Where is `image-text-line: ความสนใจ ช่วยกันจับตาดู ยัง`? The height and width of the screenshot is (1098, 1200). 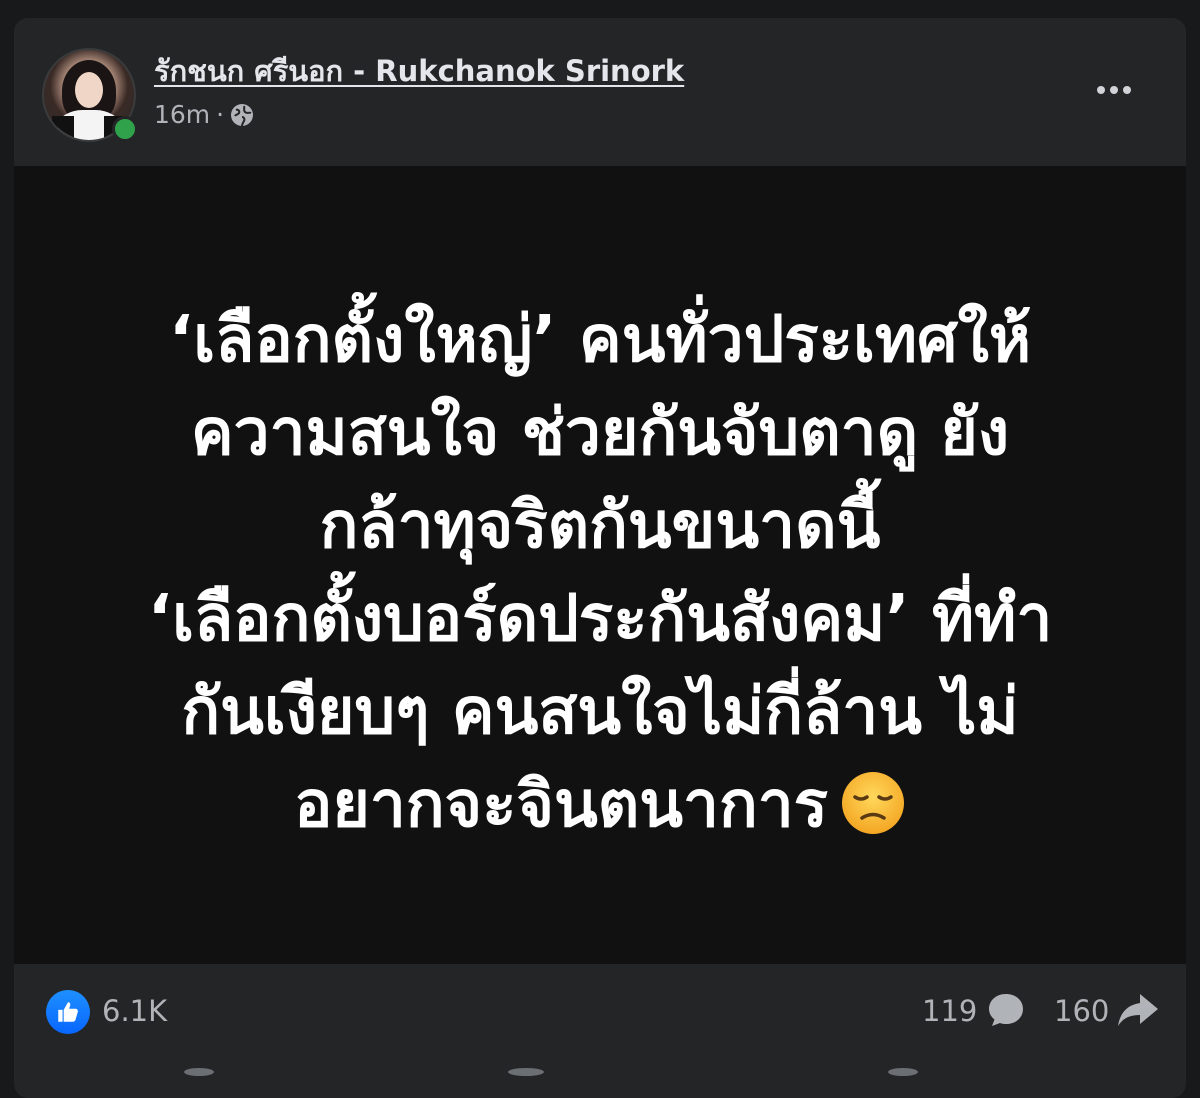
image-text-line: ความสนใจ ช่วยกันจับตาดู ยัง is located at coordinates (600, 433).